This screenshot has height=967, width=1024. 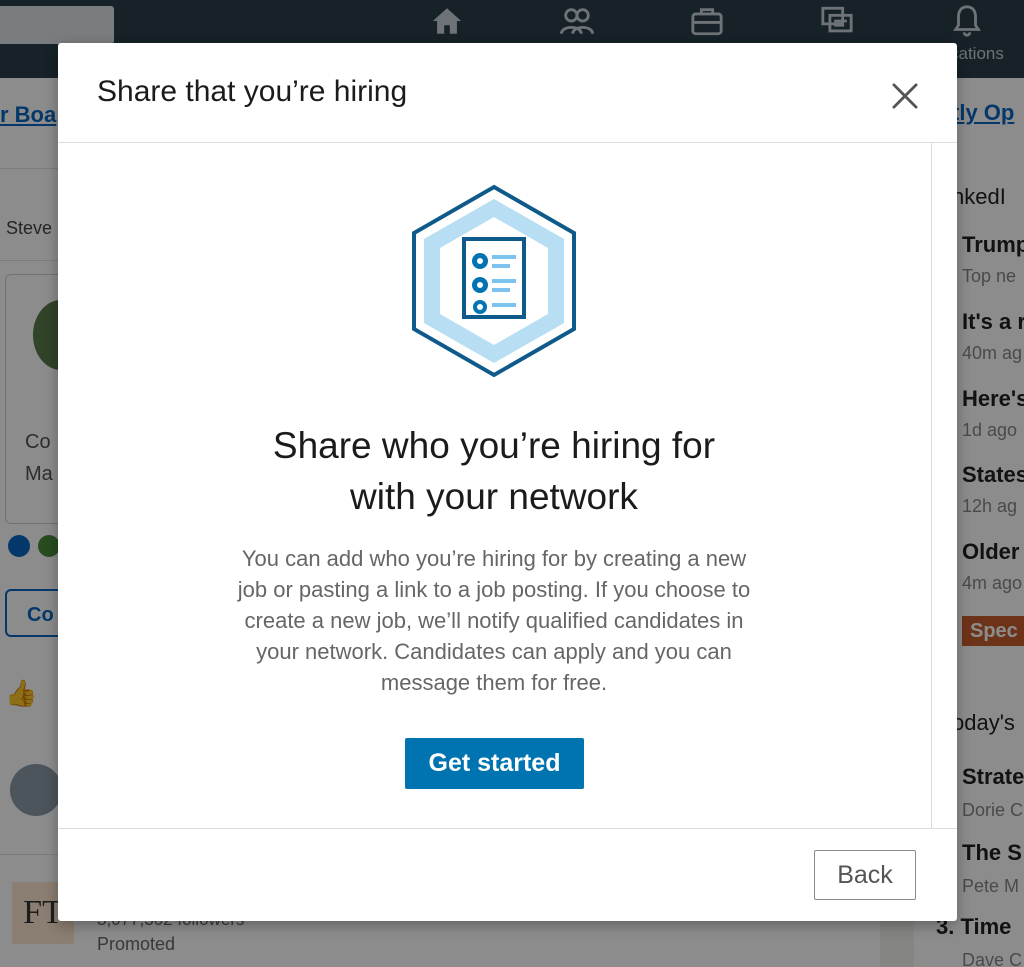 What do you see at coordinates (507, 93) in the screenshot?
I see `dialog-header: Share that you’re hiring` at bounding box center [507, 93].